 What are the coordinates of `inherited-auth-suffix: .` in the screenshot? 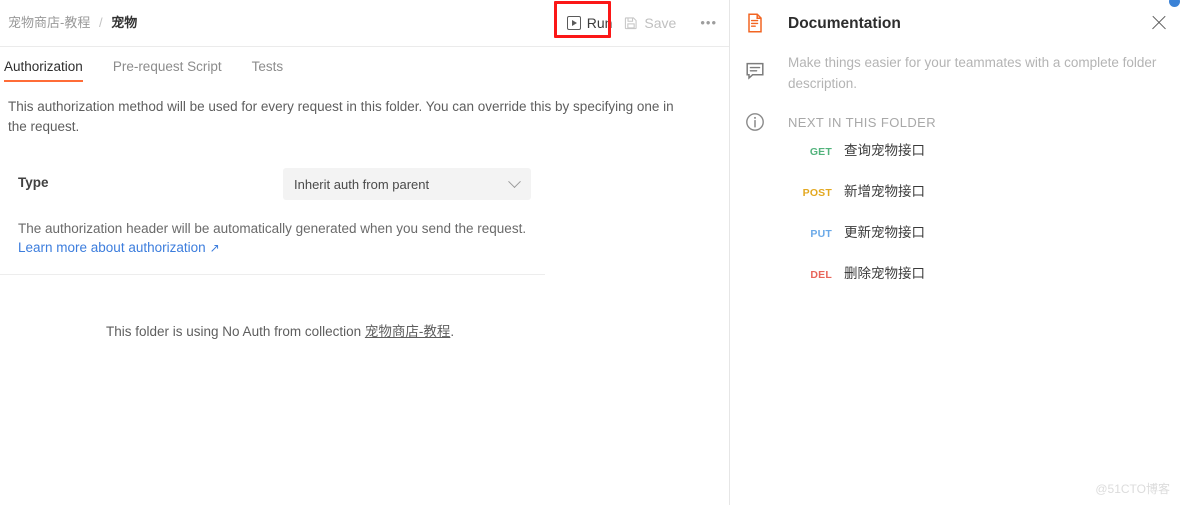 It's located at (452, 331).